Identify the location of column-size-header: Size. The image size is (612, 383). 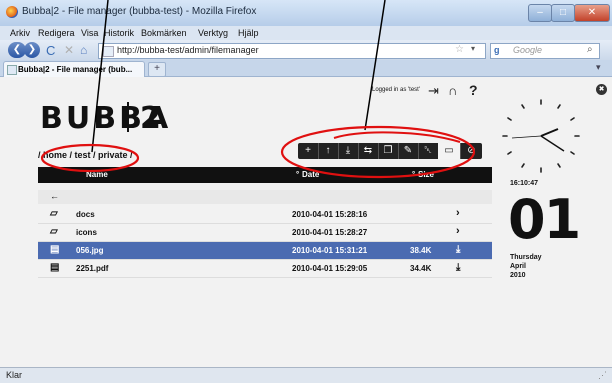
(426, 174).